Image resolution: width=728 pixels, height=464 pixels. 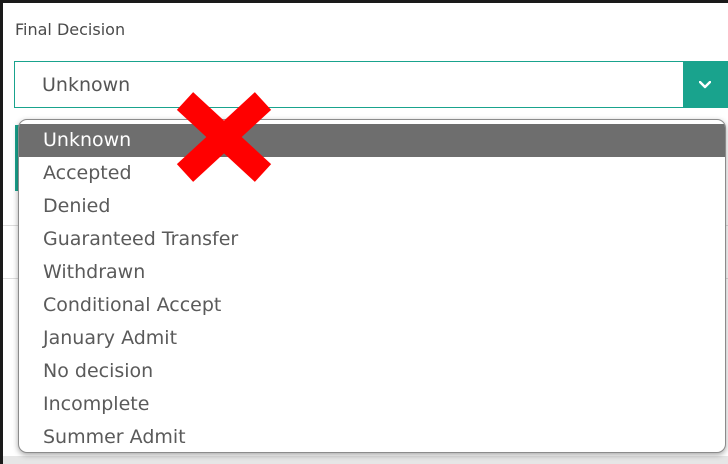 What do you see at coordinates (372, 371) in the screenshot?
I see `dropdown-option-no-decision: No decision` at bounding box center [372, 371].